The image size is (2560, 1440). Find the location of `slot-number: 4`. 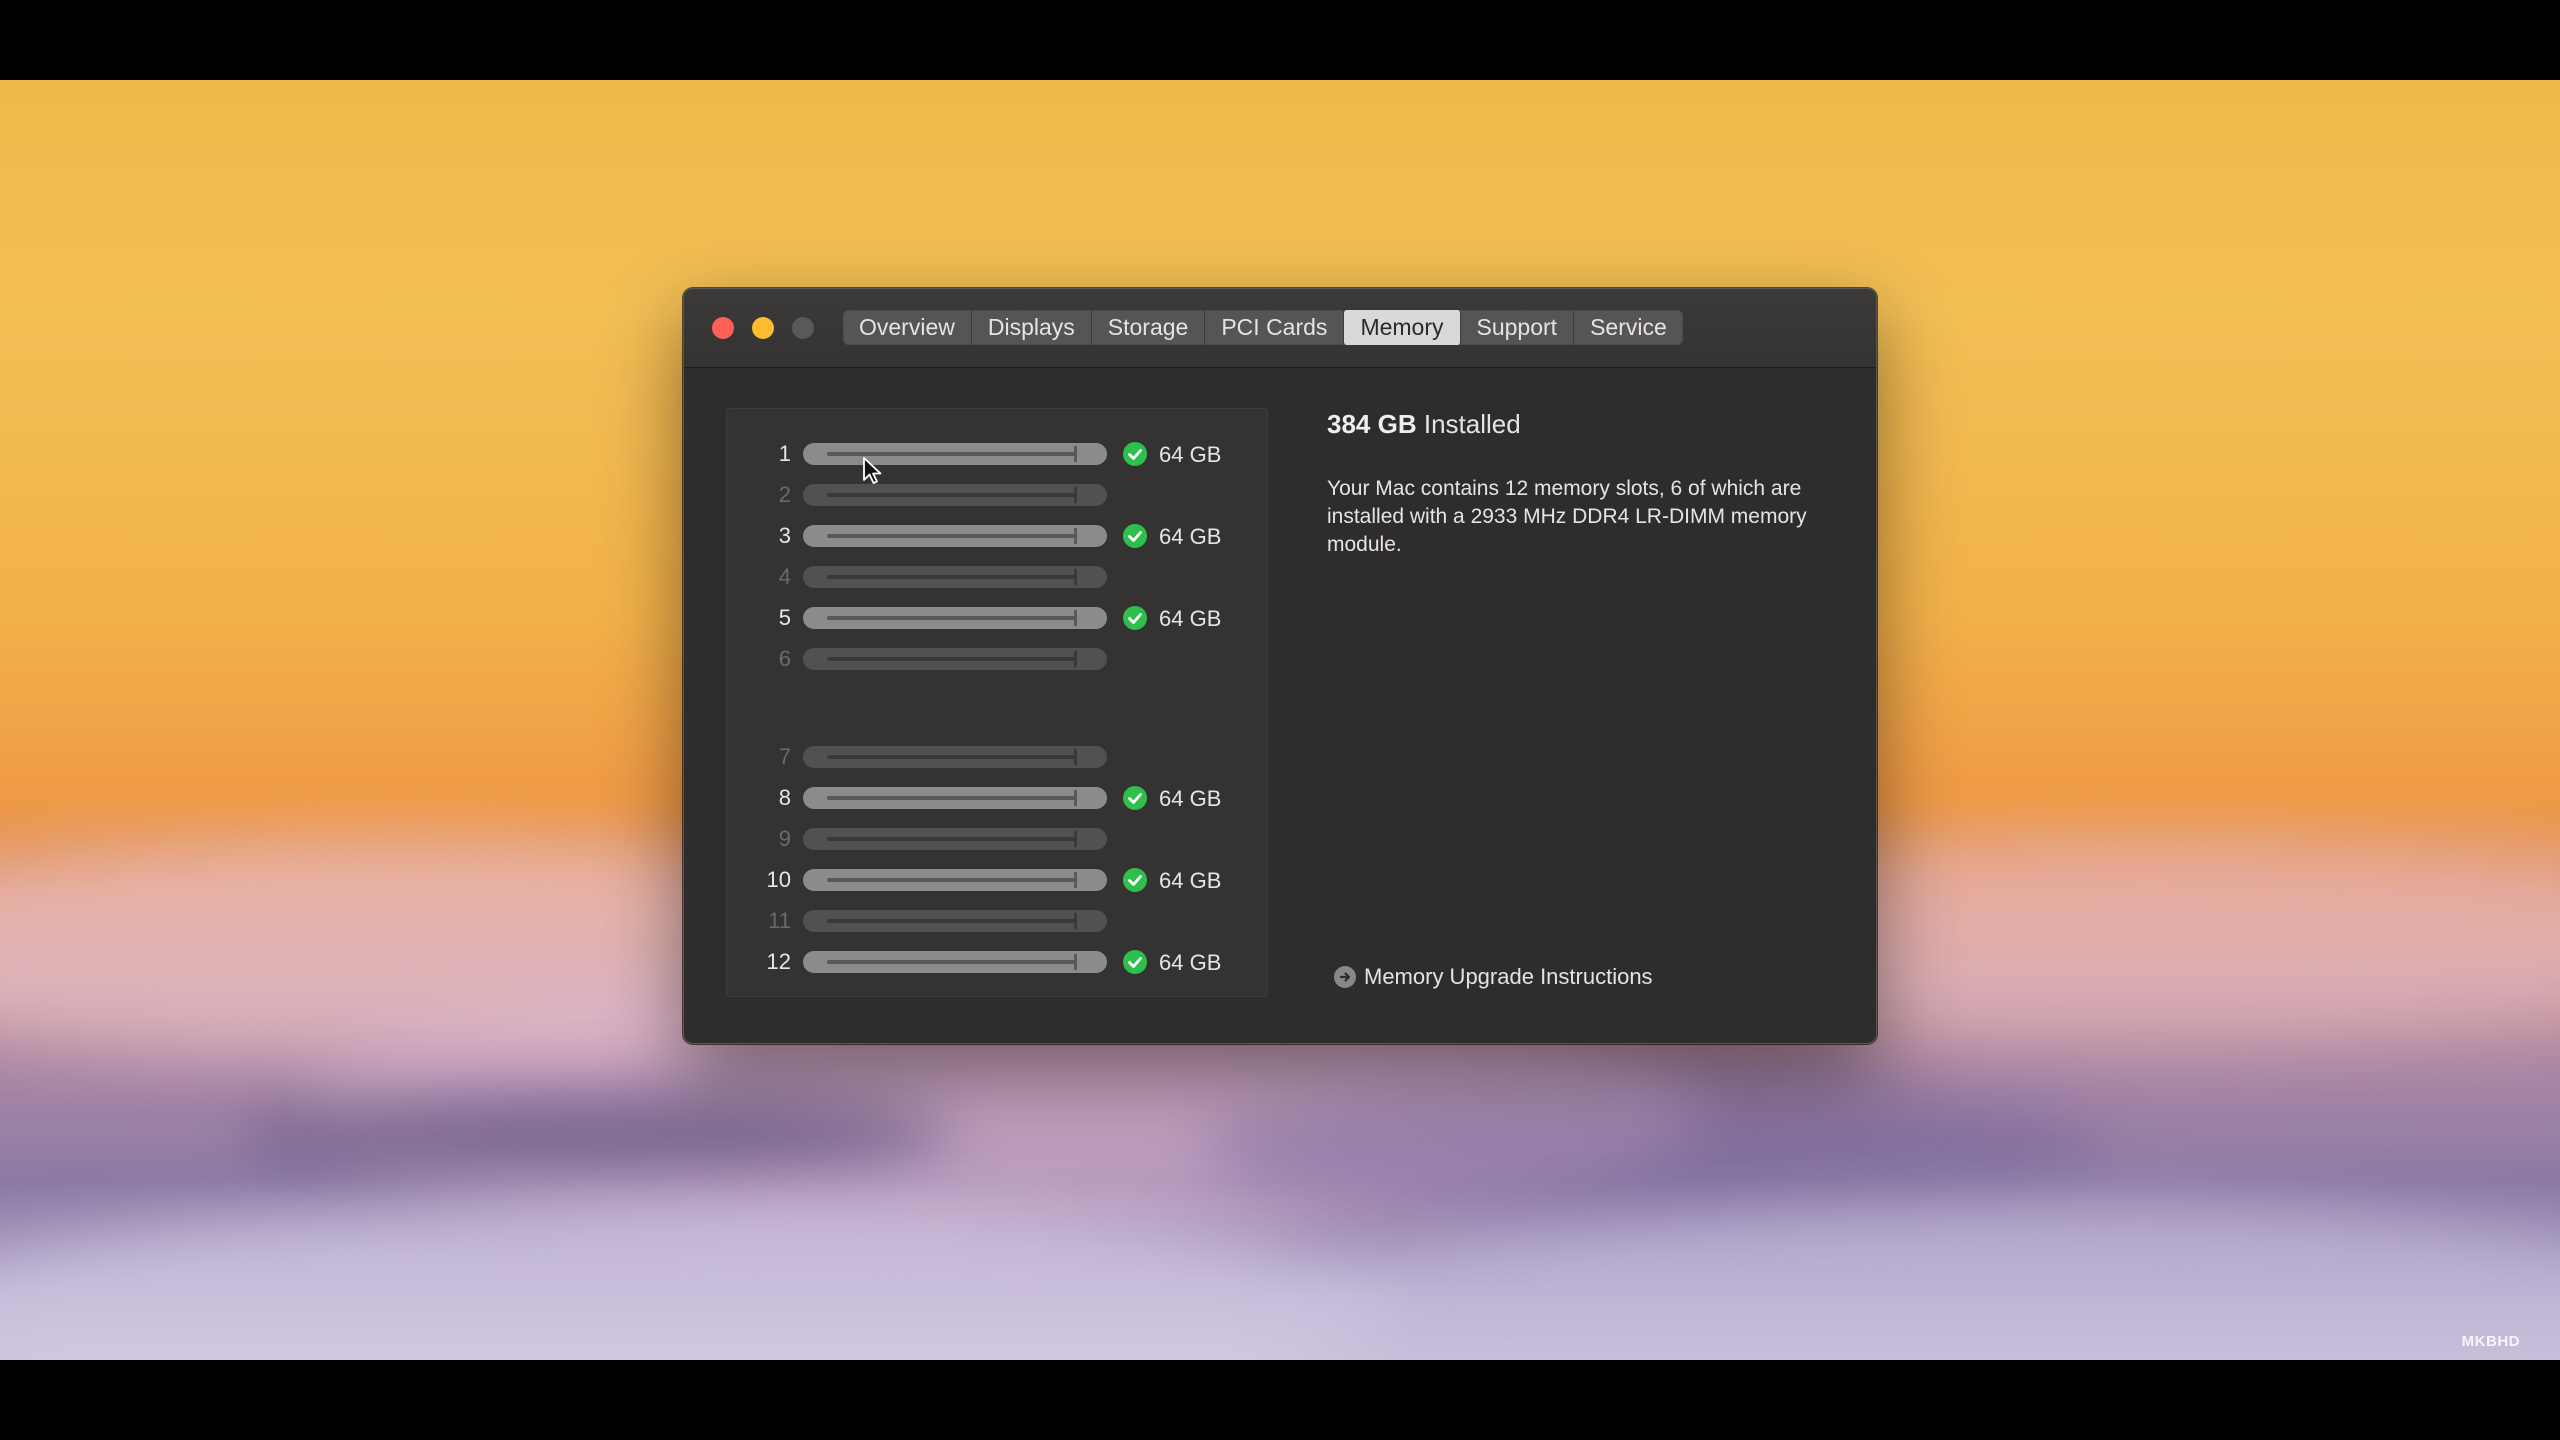

slot-number: 4 is located at coordinates (784, 576).